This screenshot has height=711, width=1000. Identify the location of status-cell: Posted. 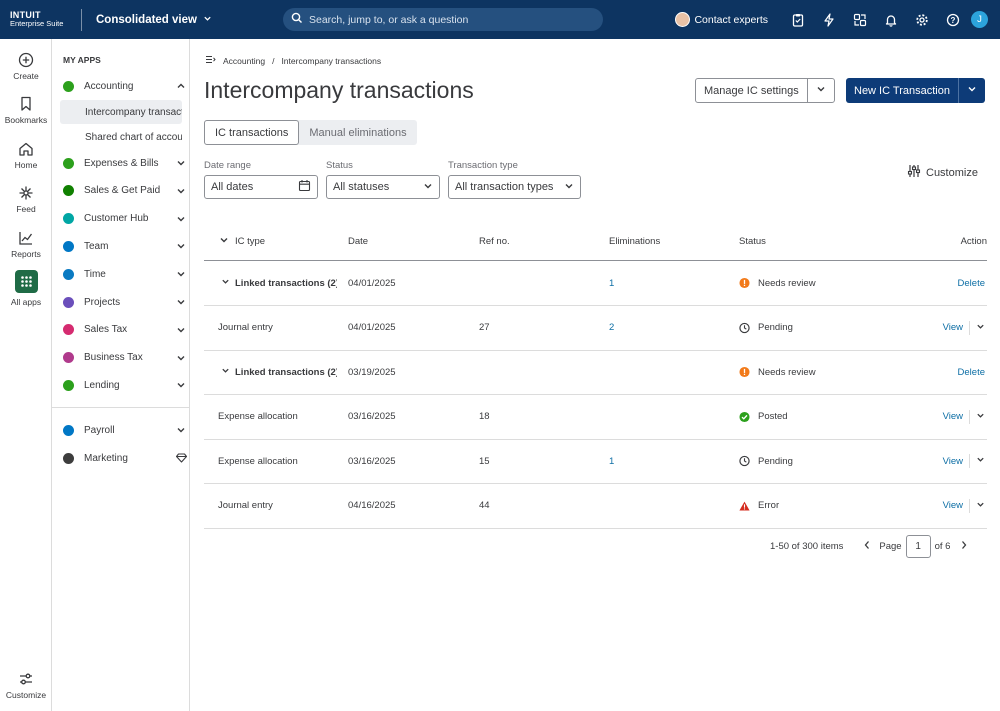
(763, 417).